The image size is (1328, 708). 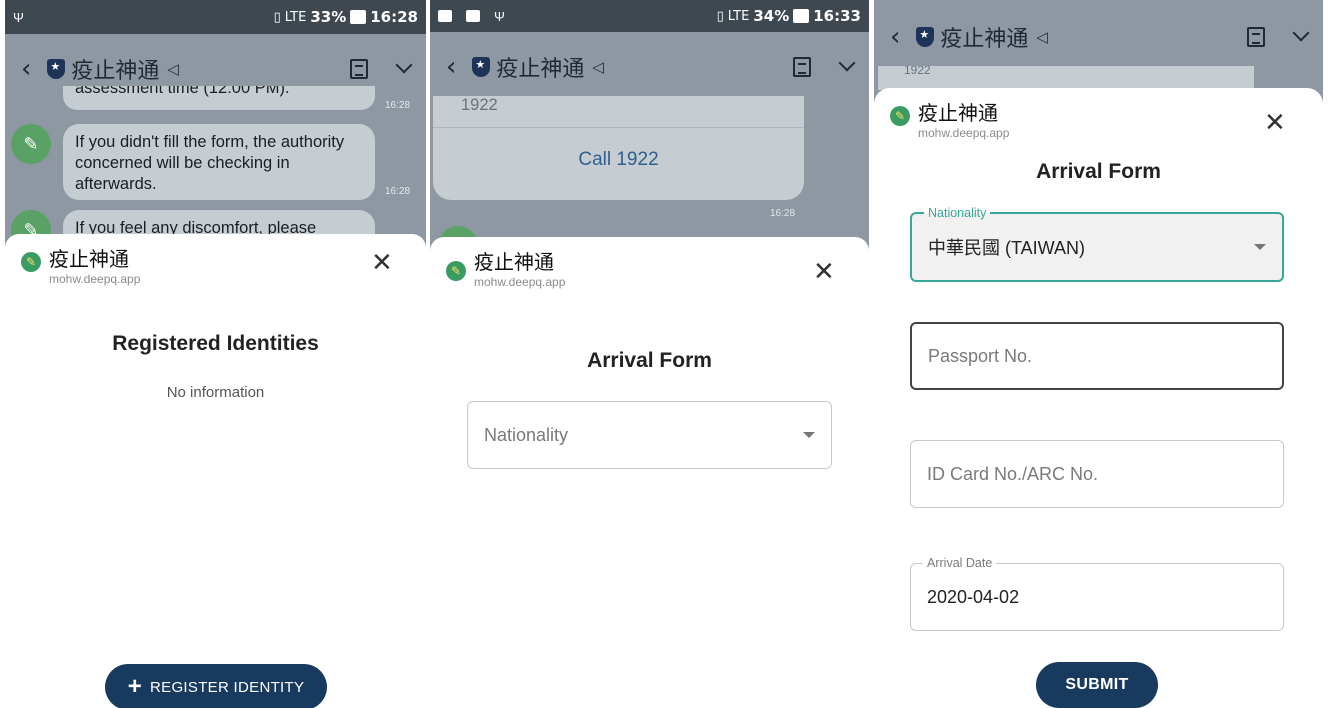 What do you see at coordinates (219, 98) in the screenshot?
I see `chat-bubble-partial: assessment time (12:00 PM).` at bounding box center [219, 98].